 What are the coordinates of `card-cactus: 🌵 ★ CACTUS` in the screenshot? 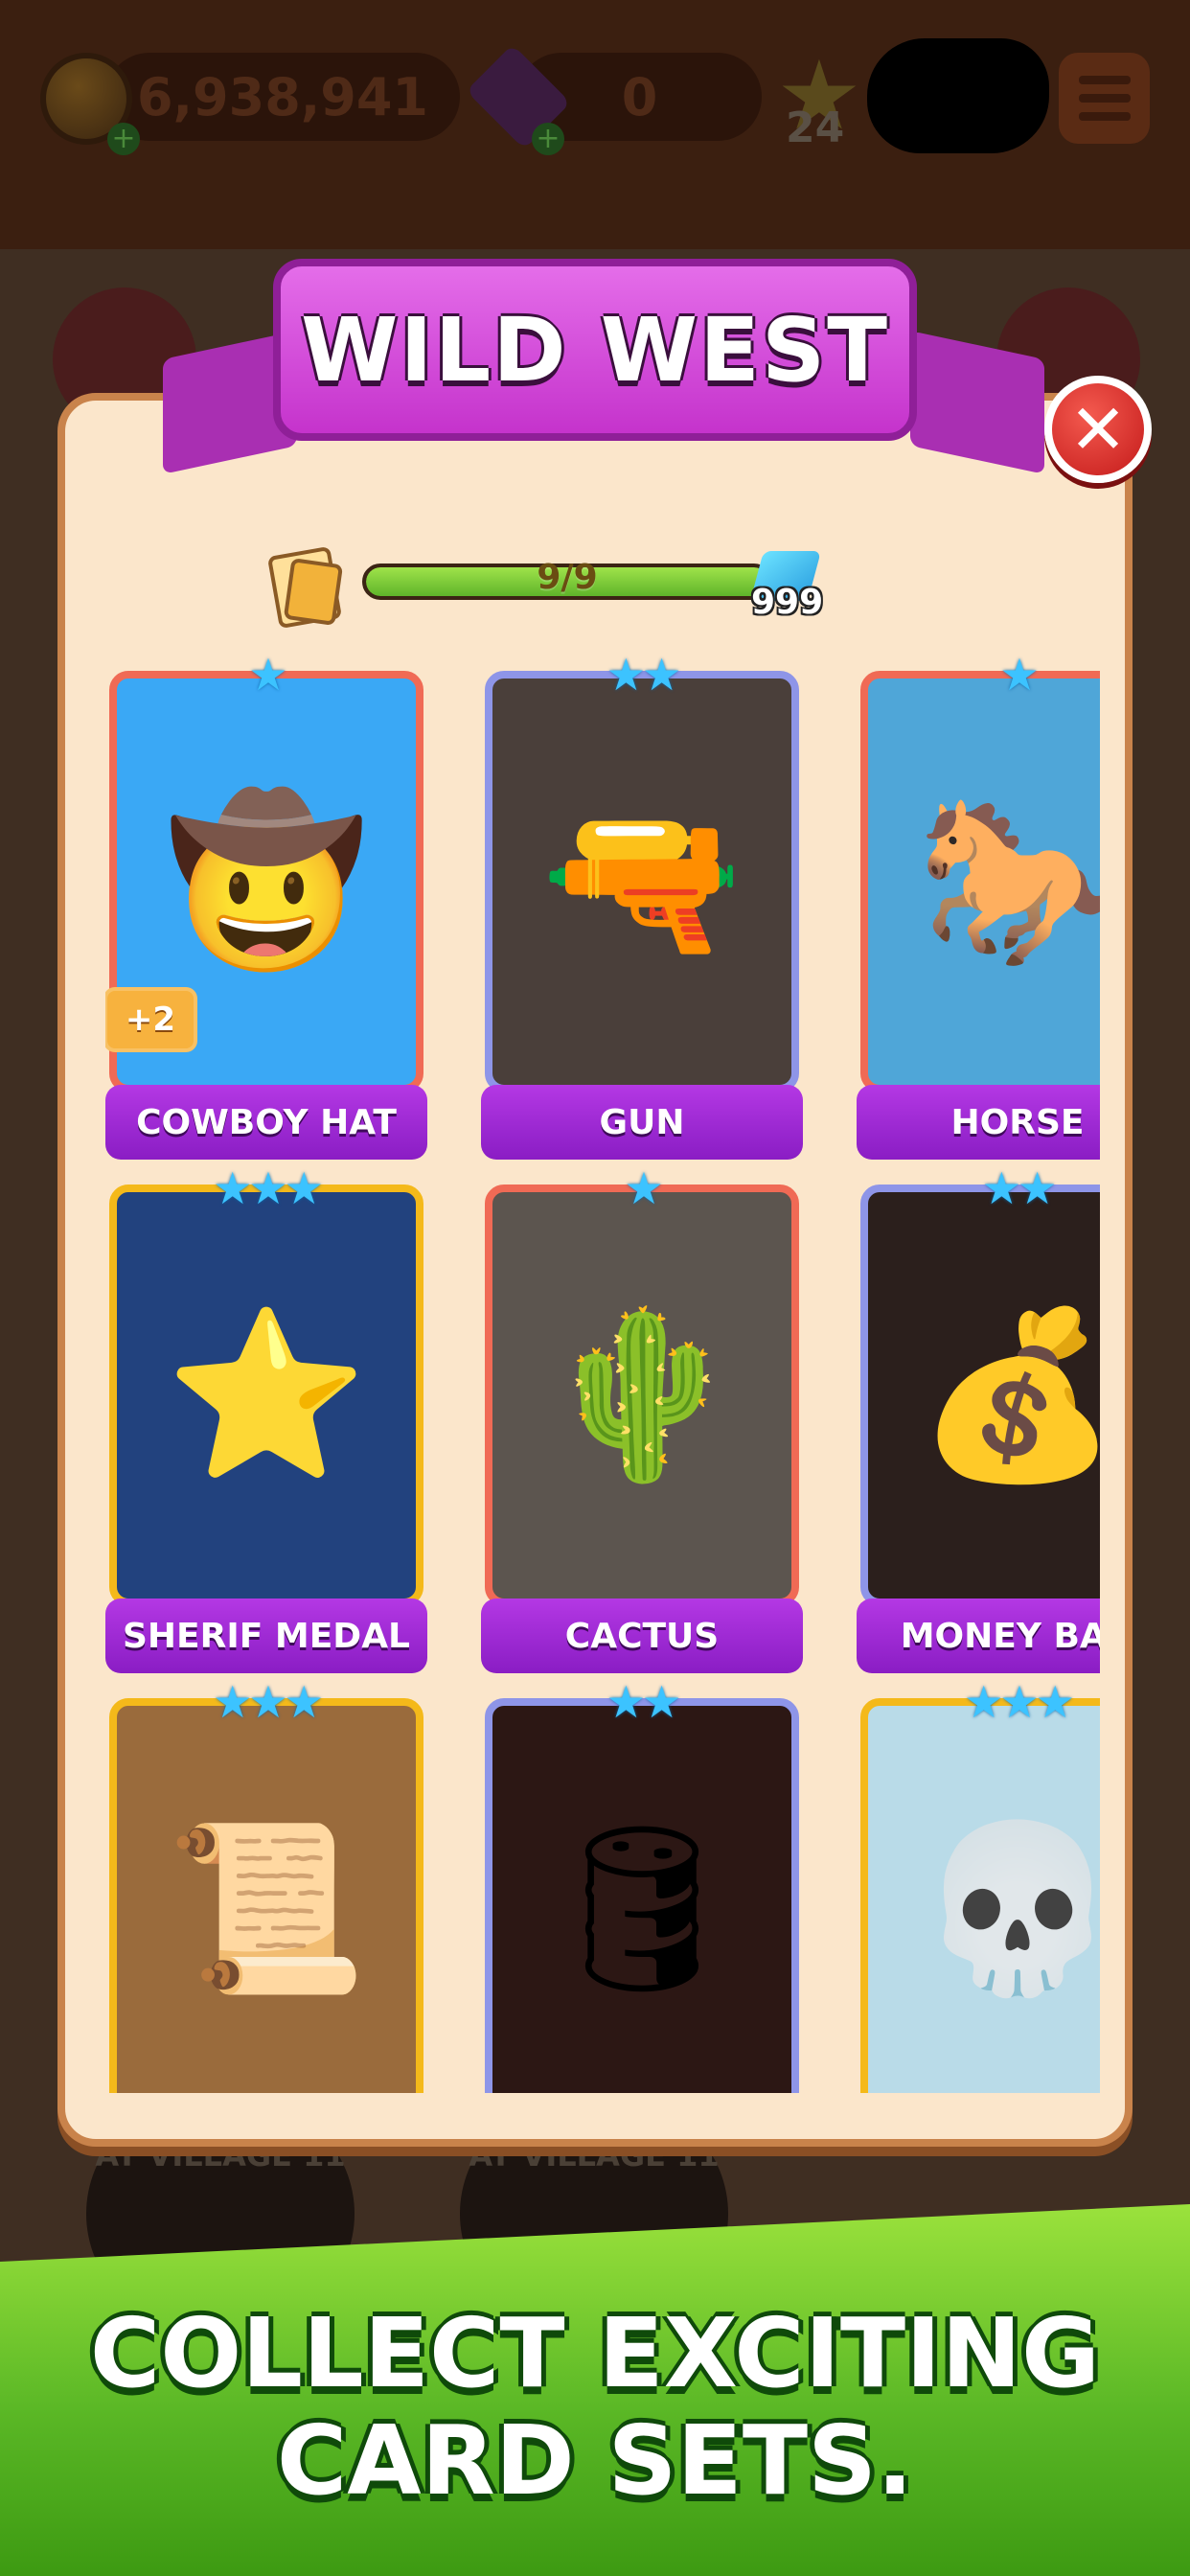 It's located at (642, 1422).